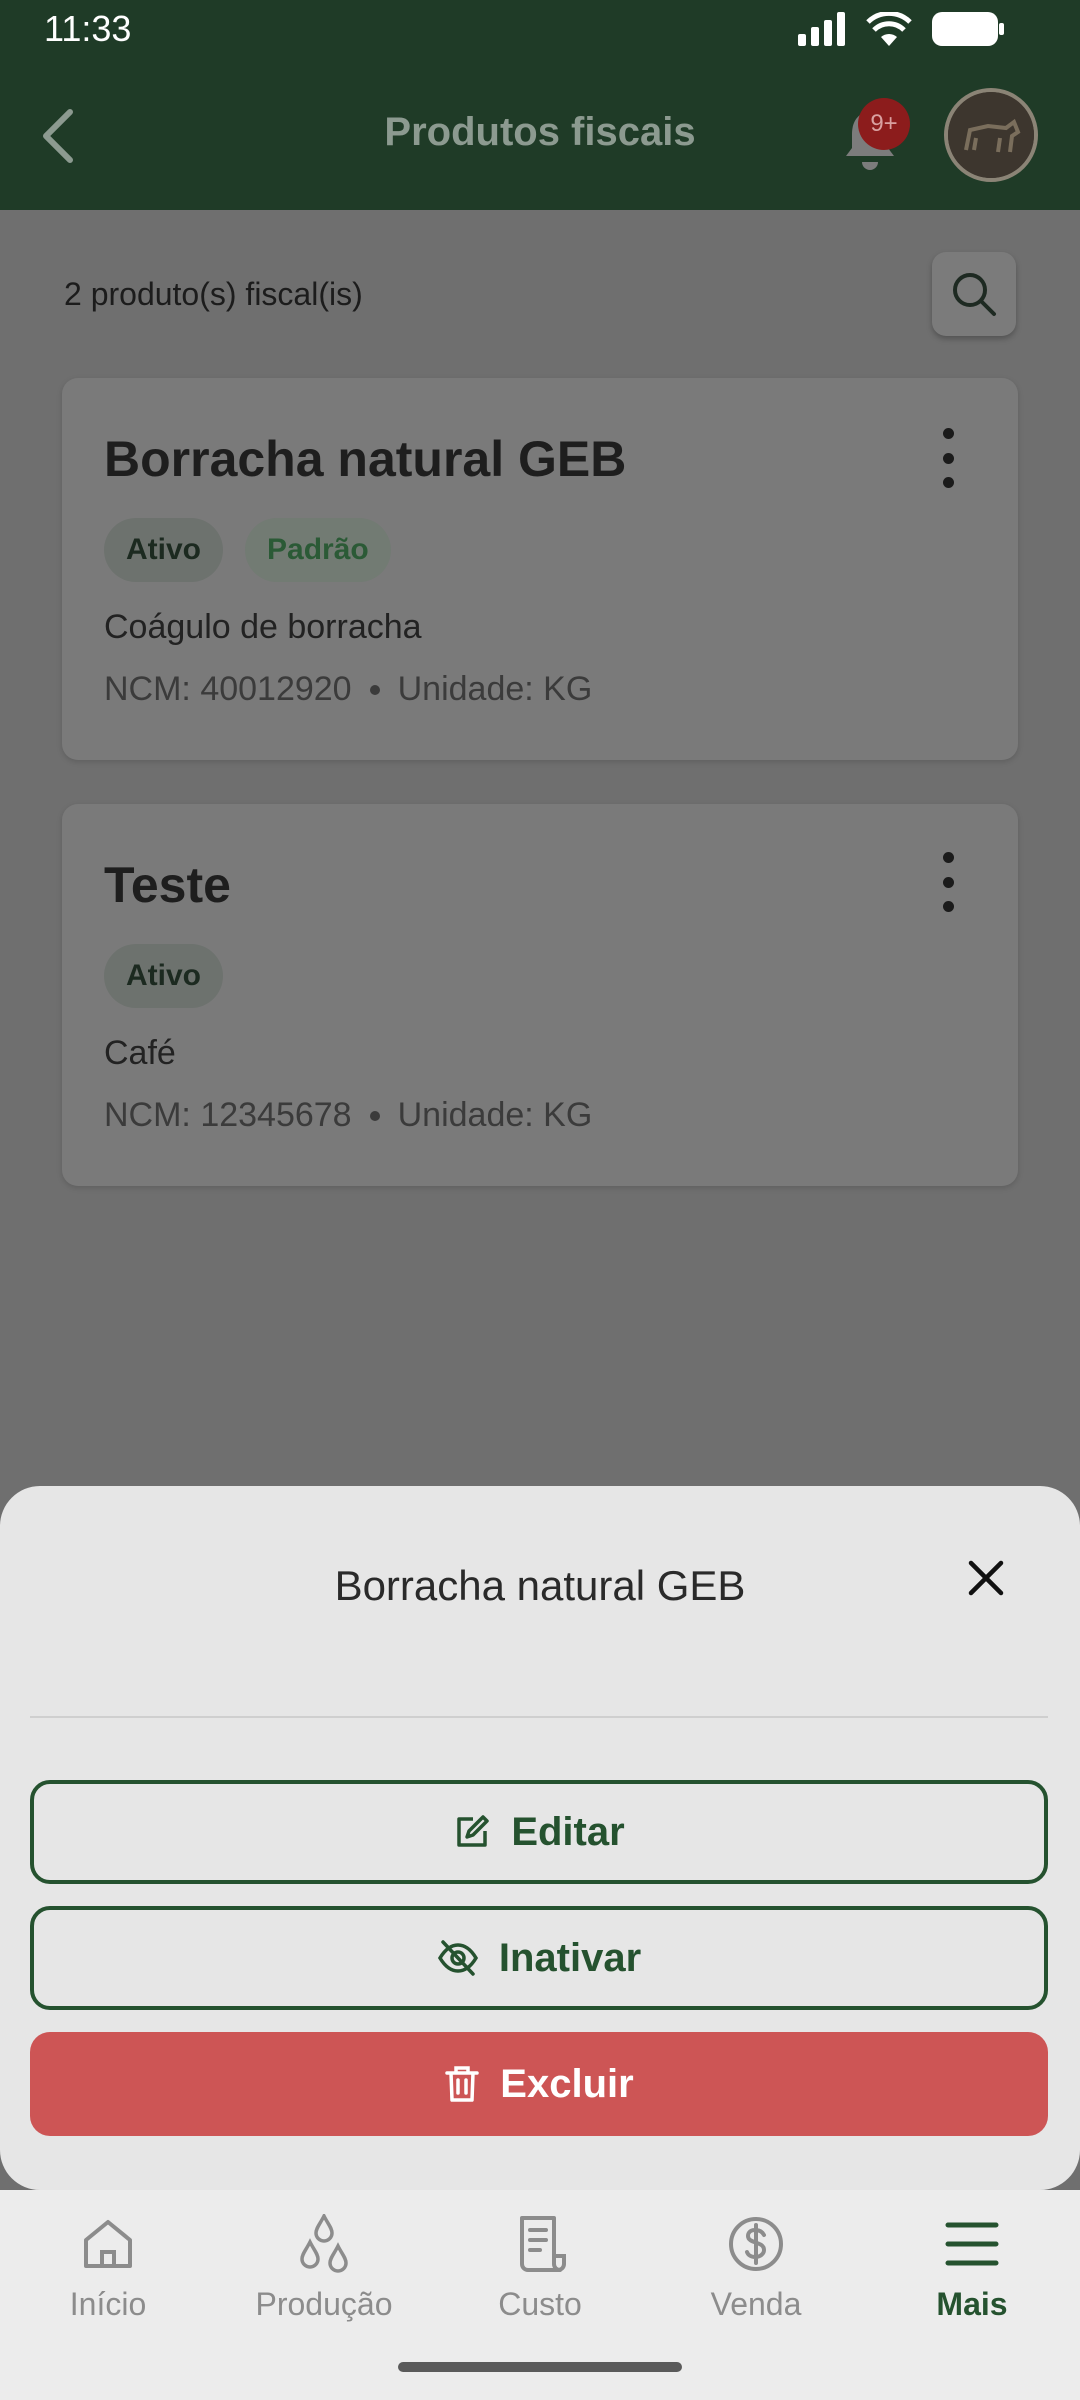  I want to click on avatar, so click(991, 135).